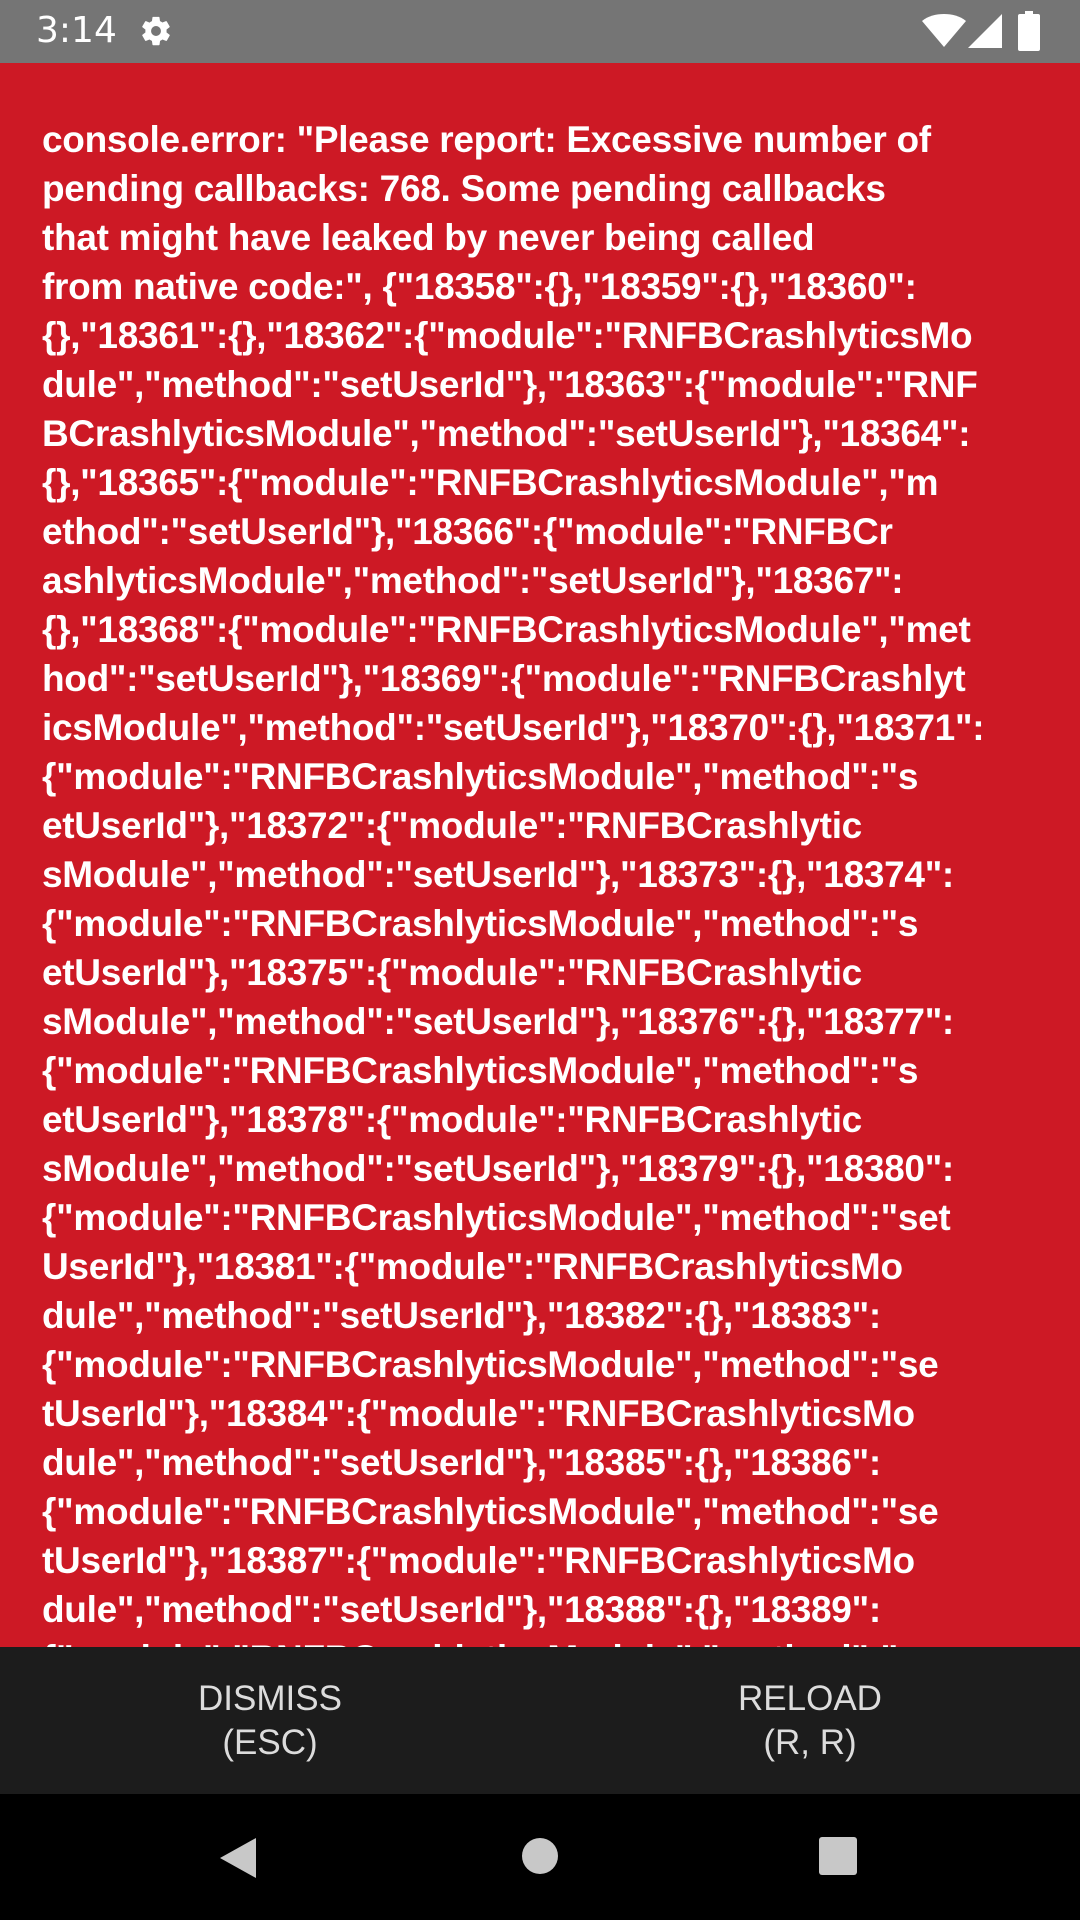 This screenshot has width=1080, height=1920. I want to click on error-actions-bar: DISMISS (ESC) RELOAD (R, R), so click(540, 1720).